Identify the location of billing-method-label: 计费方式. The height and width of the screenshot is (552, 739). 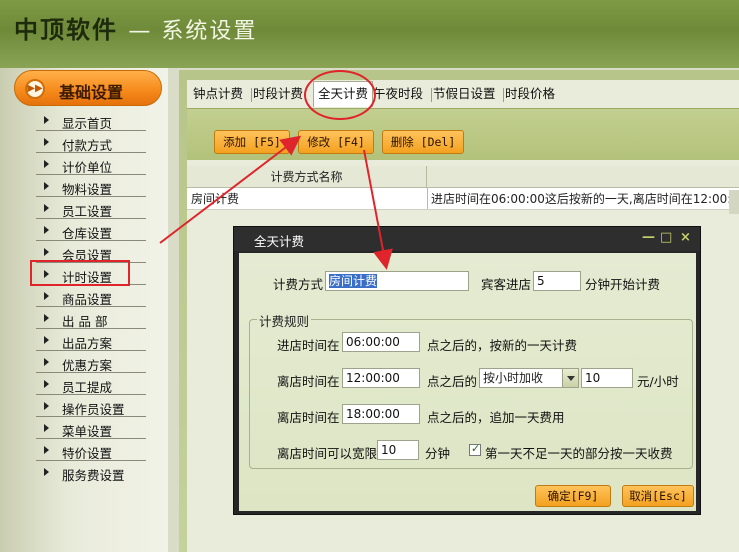
(298, 284).